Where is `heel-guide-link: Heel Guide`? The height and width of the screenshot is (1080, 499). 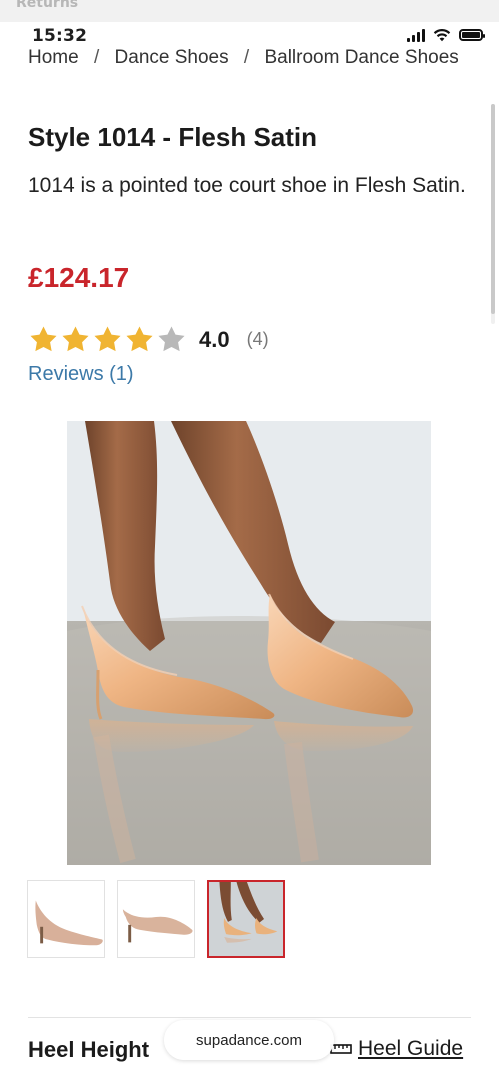 heel-guide-link: Heel Guide is located at coordinates (396, 1049).